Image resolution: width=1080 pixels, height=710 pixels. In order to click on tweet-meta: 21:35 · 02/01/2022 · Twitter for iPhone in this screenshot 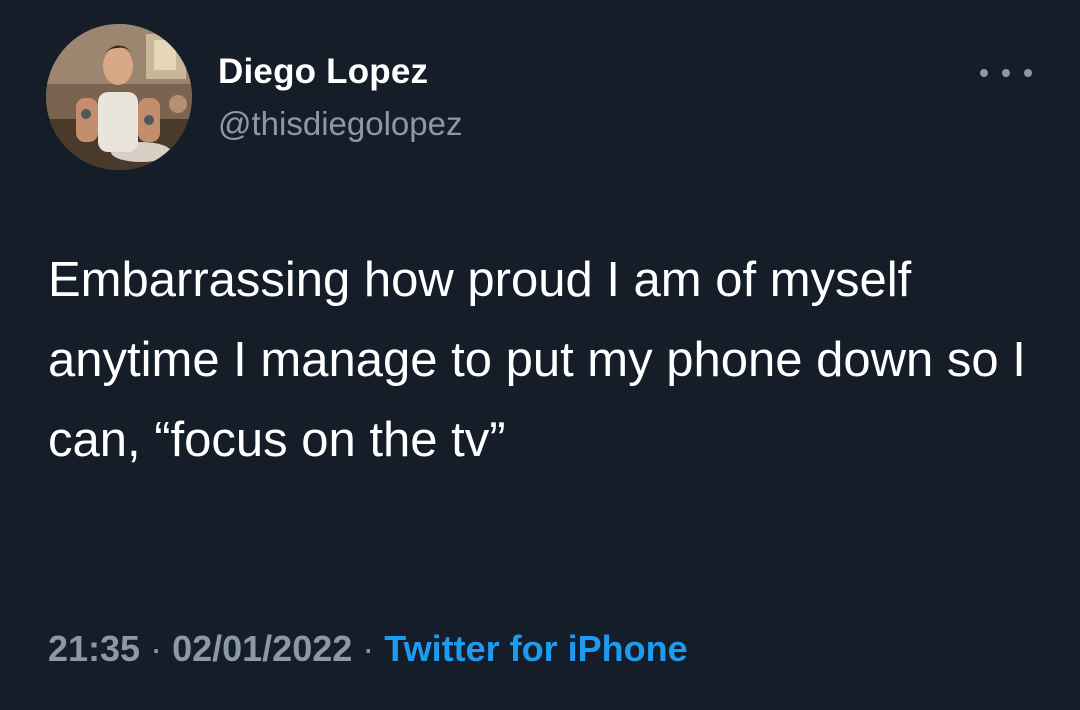, I will do `click(368, 649)`.